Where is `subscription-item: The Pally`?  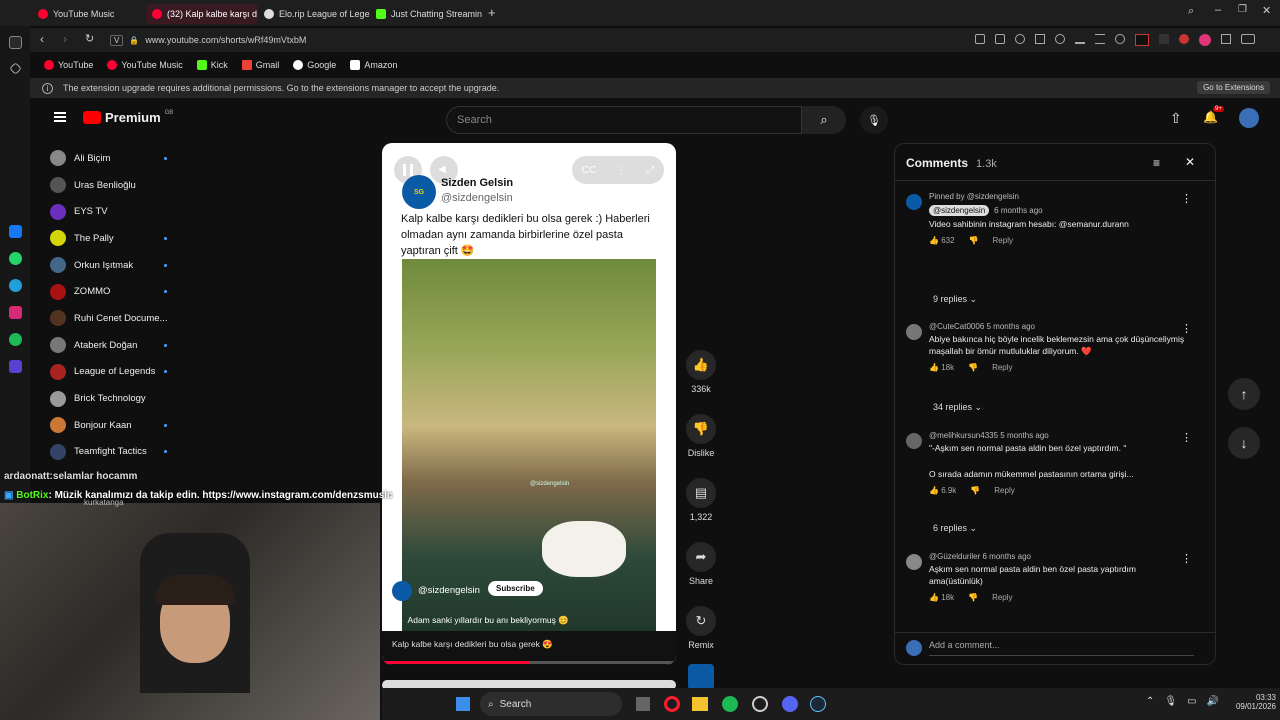 subscription-item: The Pally is located at coordinates (125, 238).